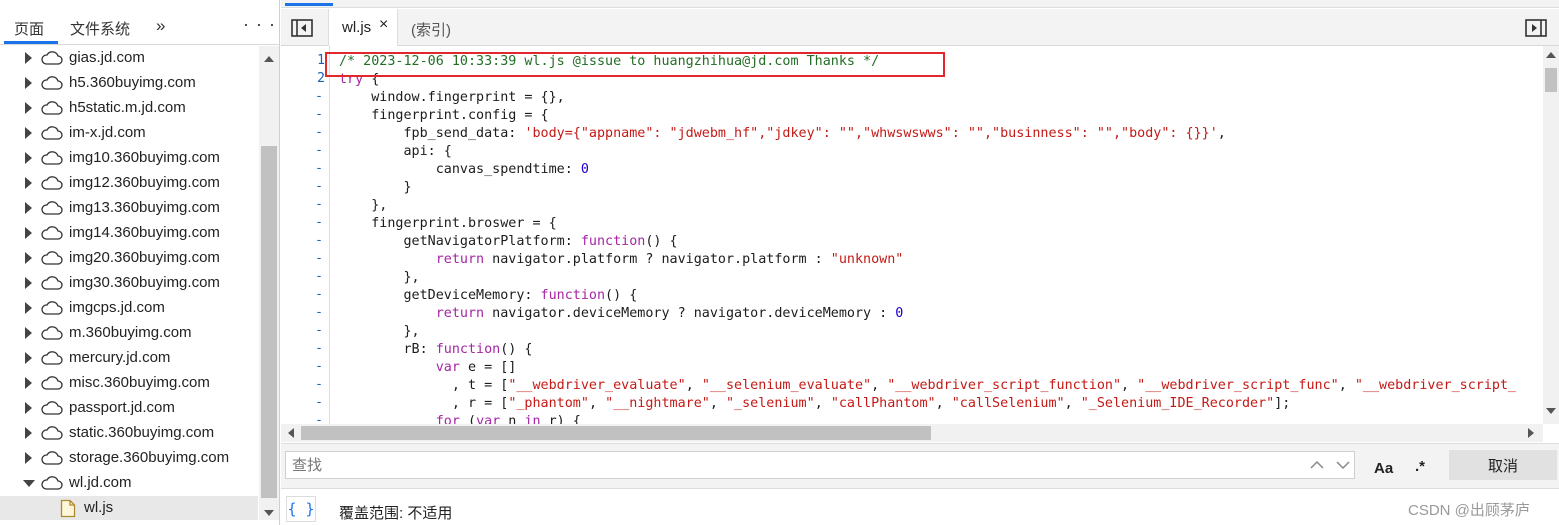 Image resolution: width=1559 pixels, height=525 pixels. I want to click on editor-horizontal-scrollbar, so click(912, 433).